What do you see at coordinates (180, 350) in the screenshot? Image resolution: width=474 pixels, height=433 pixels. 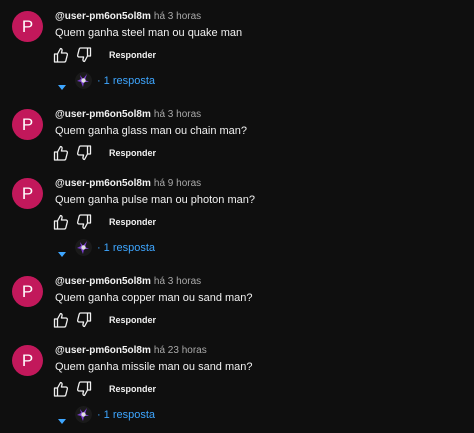 I see `comment-time: há 23 horas` at bounding box center [180, 350].